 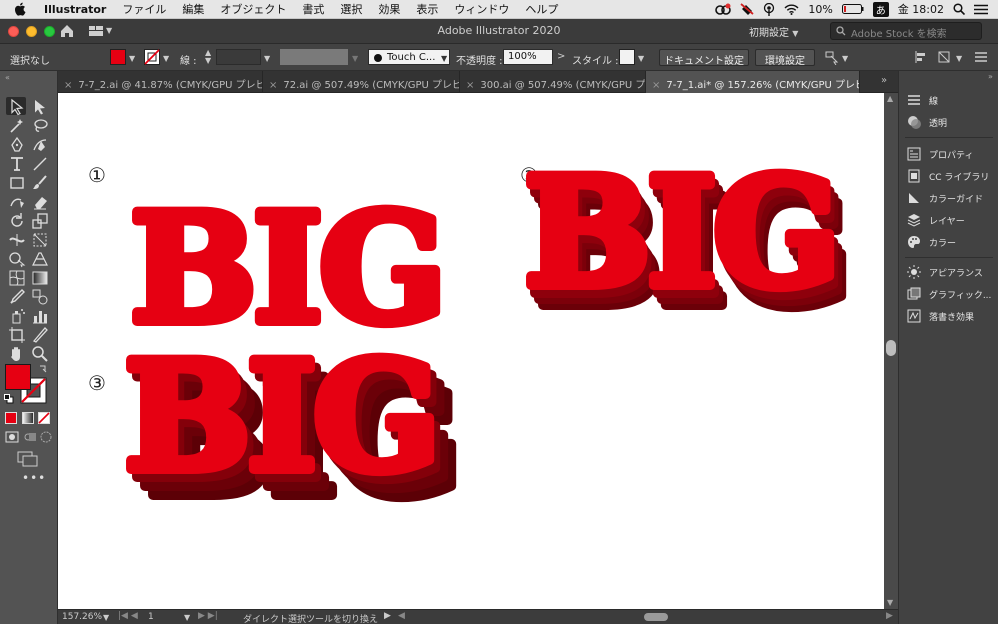 I want to click on graphic-style-swatch, so click(x=627, y=57).